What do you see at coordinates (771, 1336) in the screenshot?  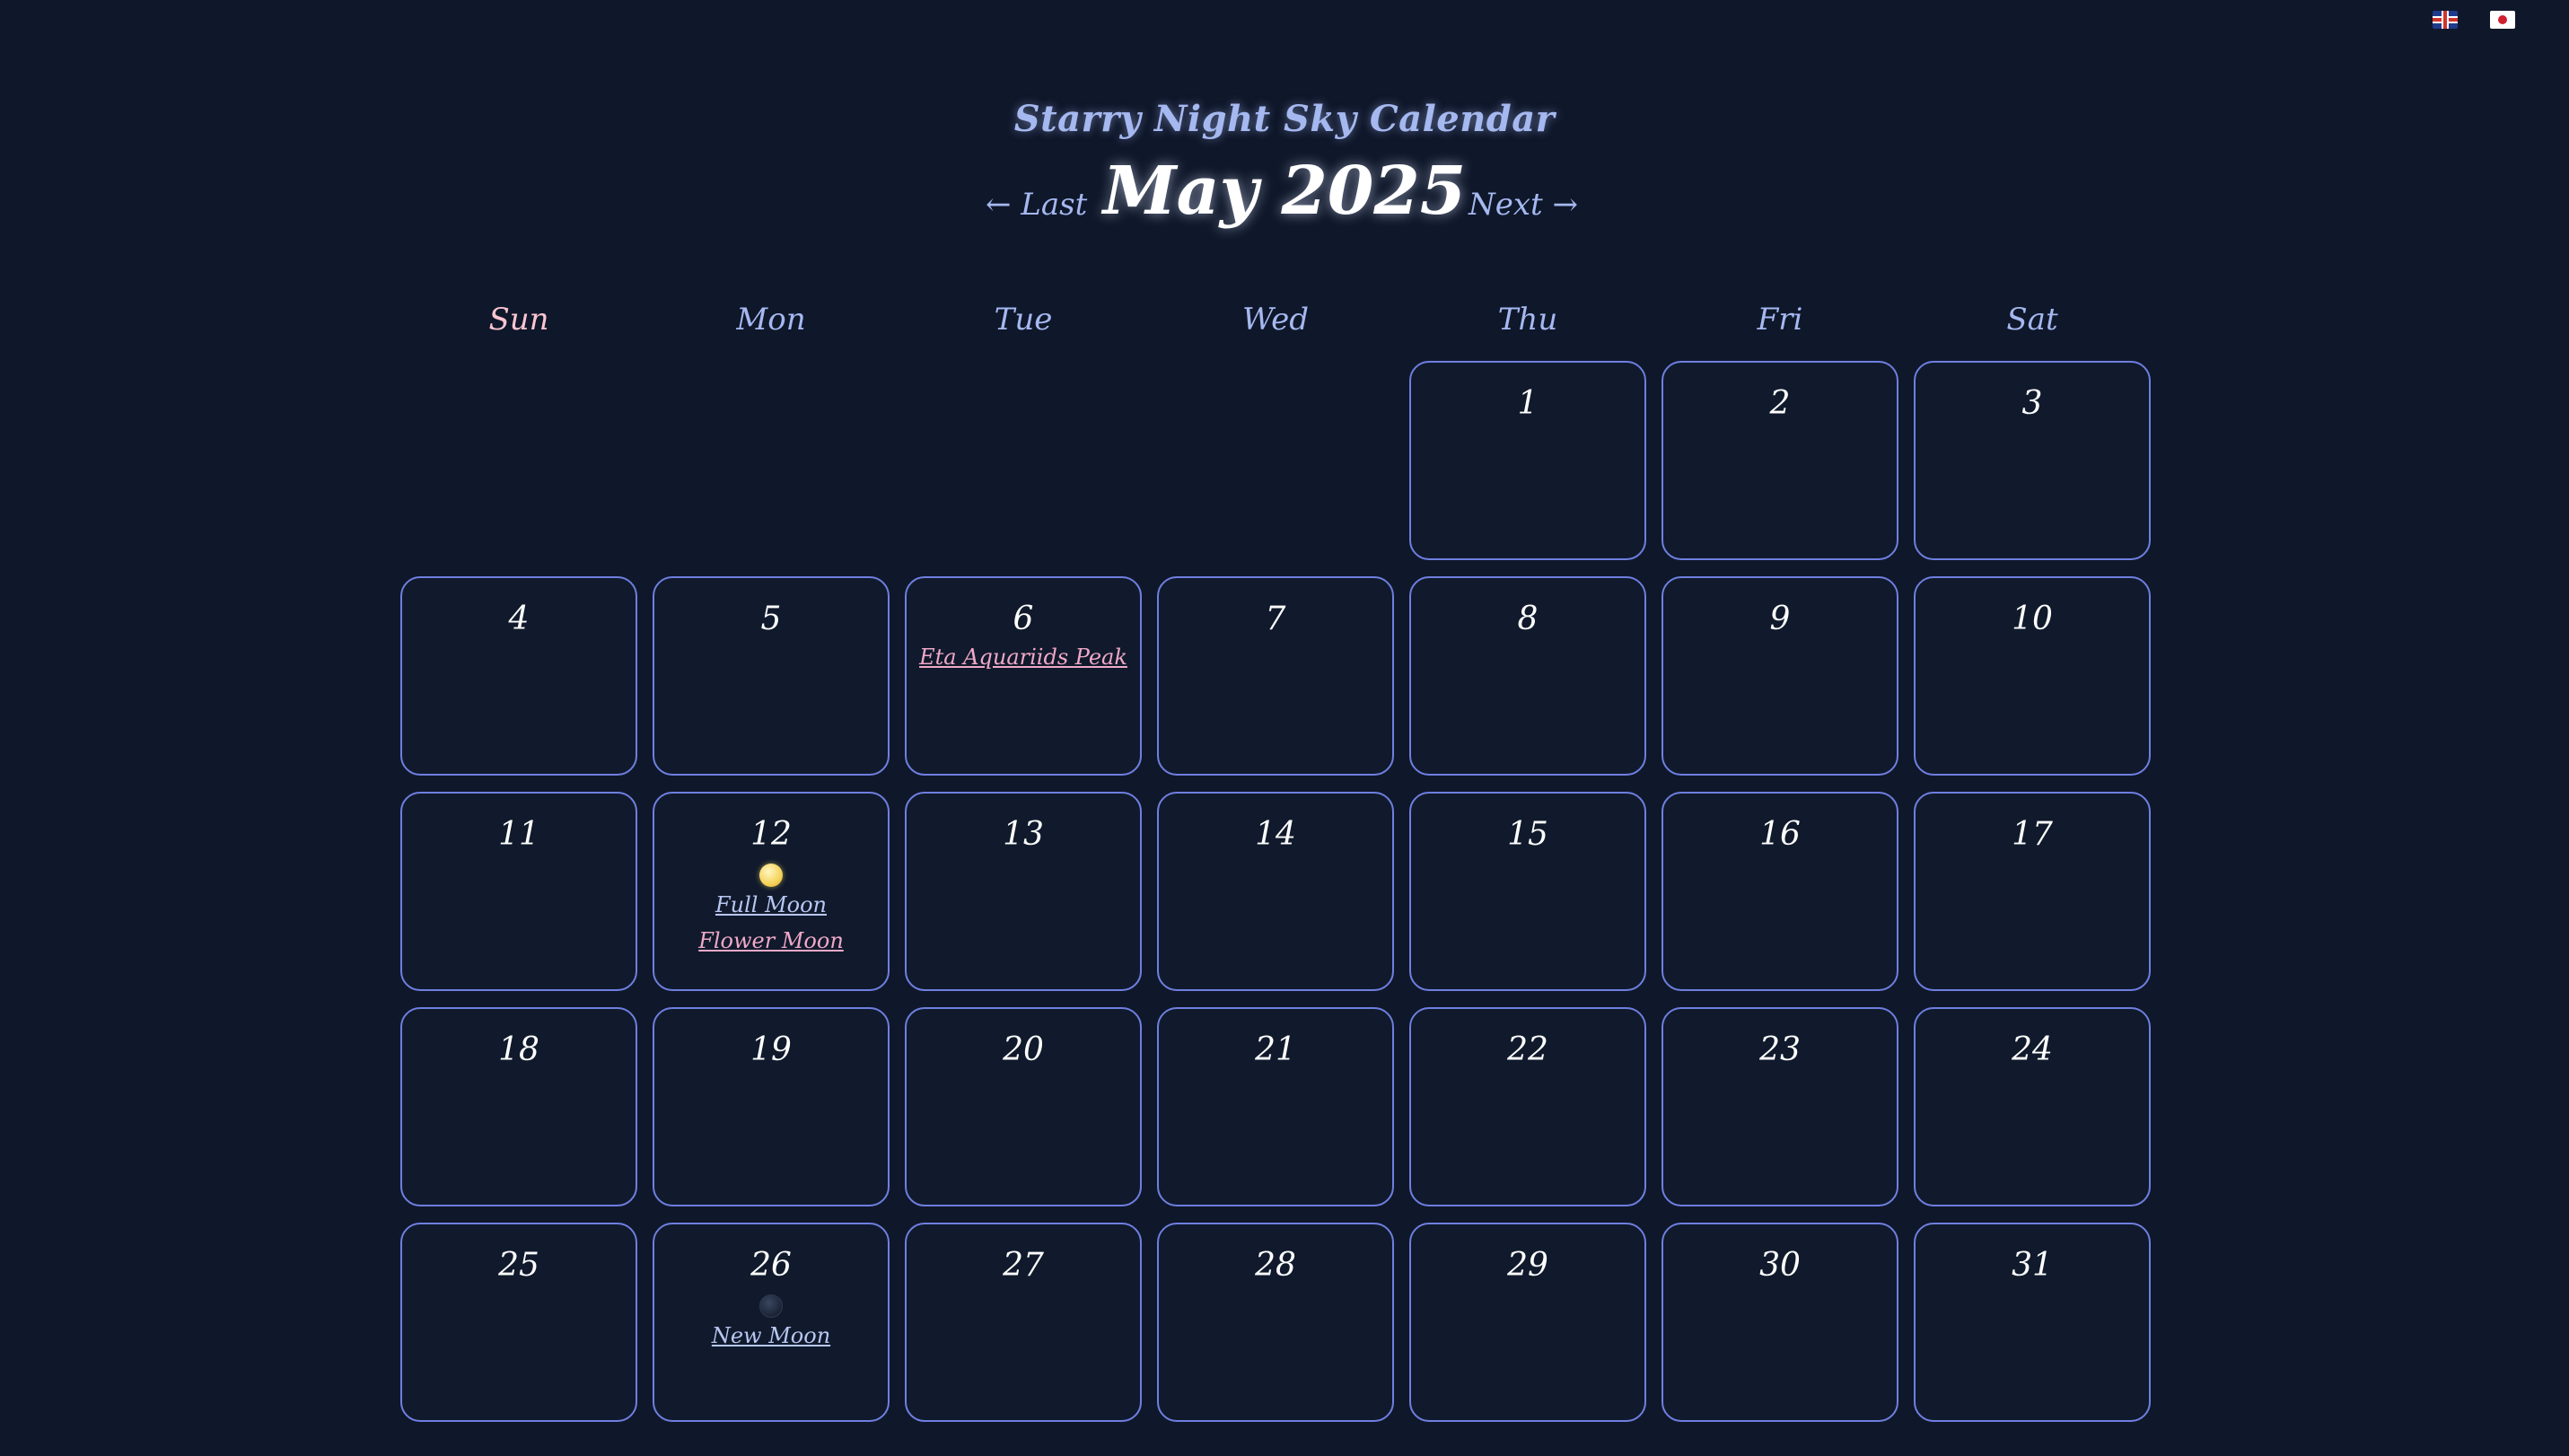 I see `event-link: New Moon` at bounding box center [771, 1336].